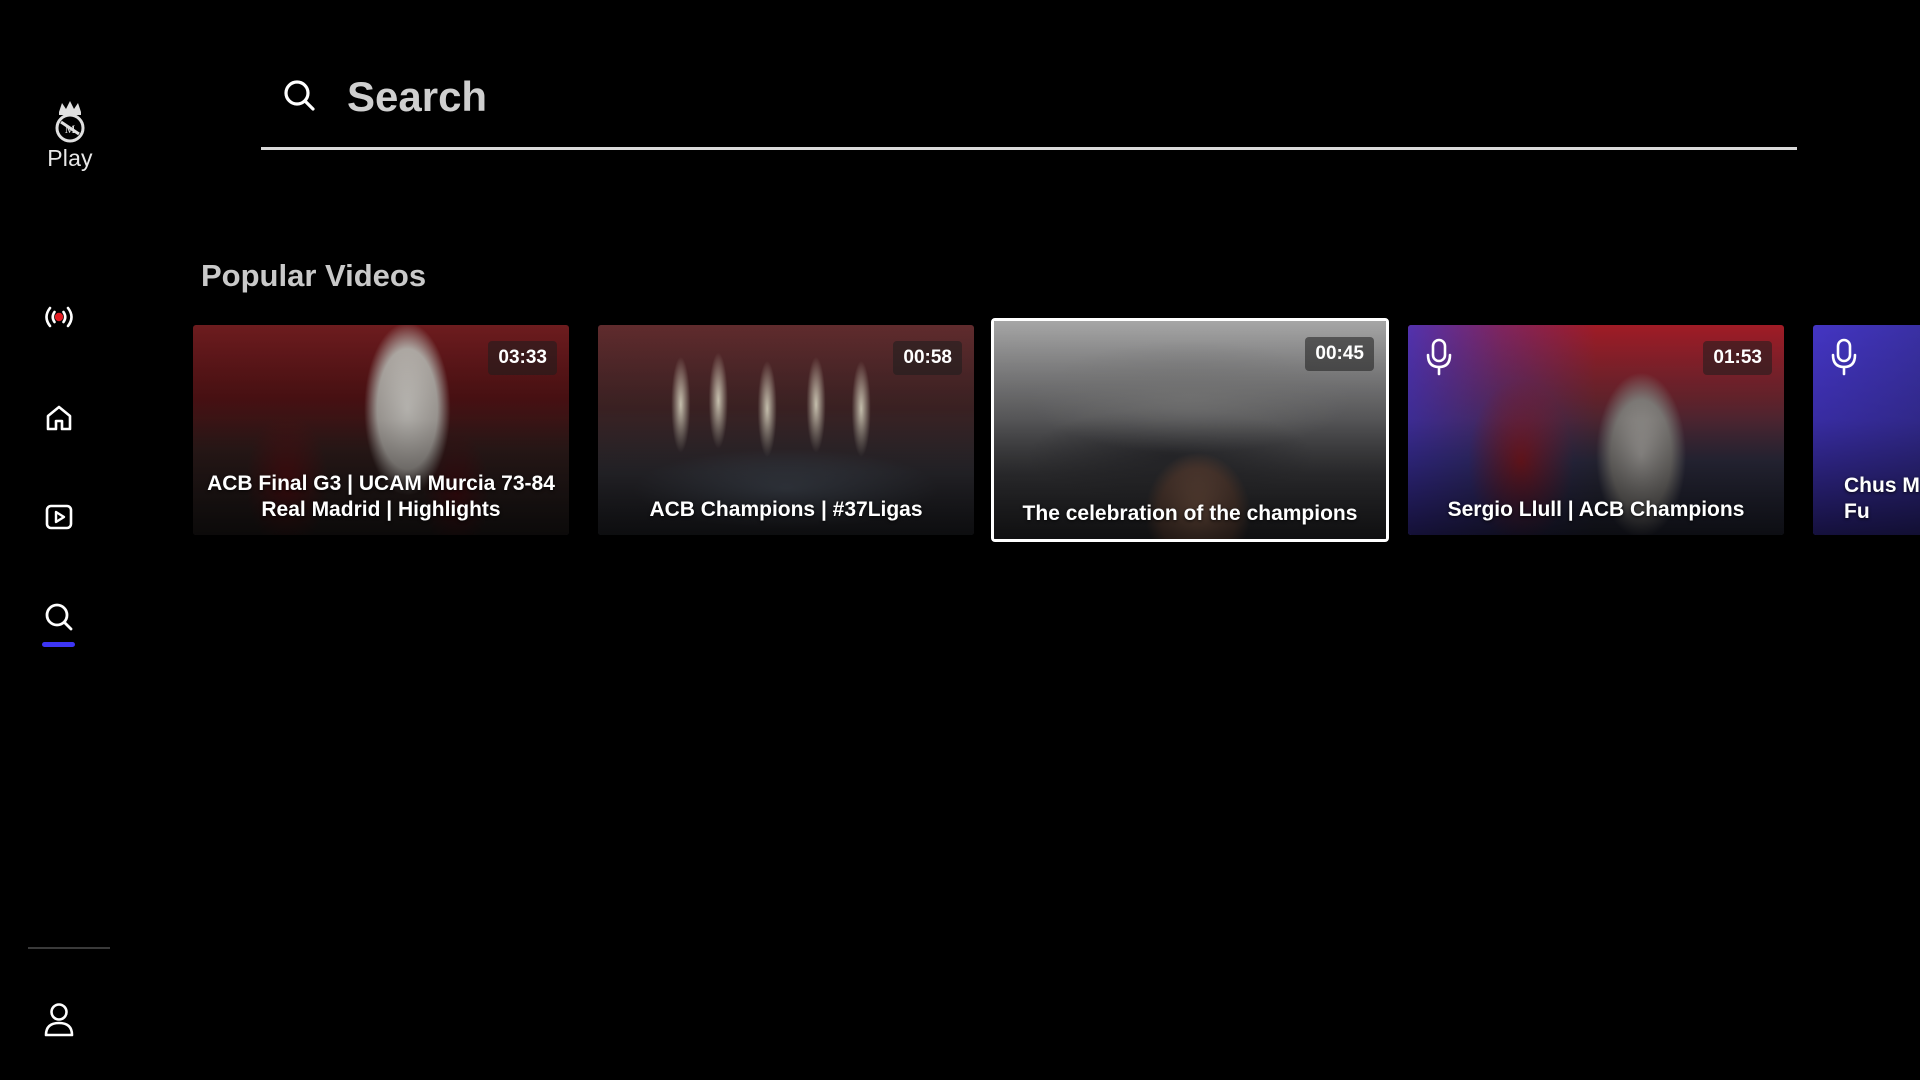 The width and height of the screenshot is (1920, 1080). I want to click on video-duration-badge: 03:33, so click(522, 358).